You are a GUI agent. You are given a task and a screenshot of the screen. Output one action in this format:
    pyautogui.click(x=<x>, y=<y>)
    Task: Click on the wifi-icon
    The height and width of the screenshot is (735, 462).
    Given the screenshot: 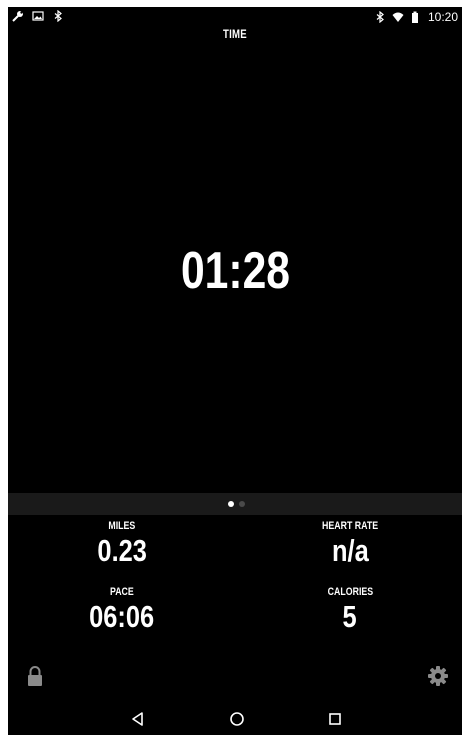 What is the action you would take?
    pyautogui.click(x=398, y=17)
    